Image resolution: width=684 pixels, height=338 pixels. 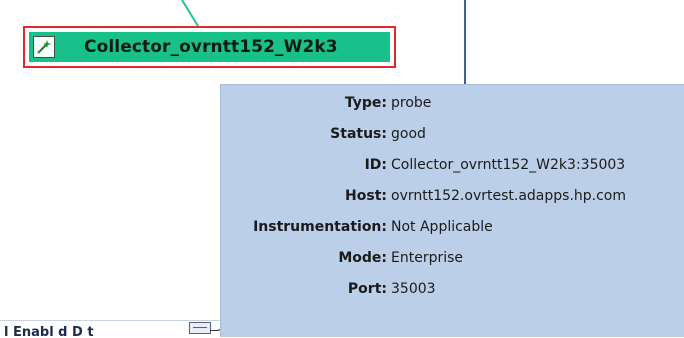 What do you see at coordinates (465, 43) in the screenshot?
I see `panel-divider` at bounding box center [465, 43].